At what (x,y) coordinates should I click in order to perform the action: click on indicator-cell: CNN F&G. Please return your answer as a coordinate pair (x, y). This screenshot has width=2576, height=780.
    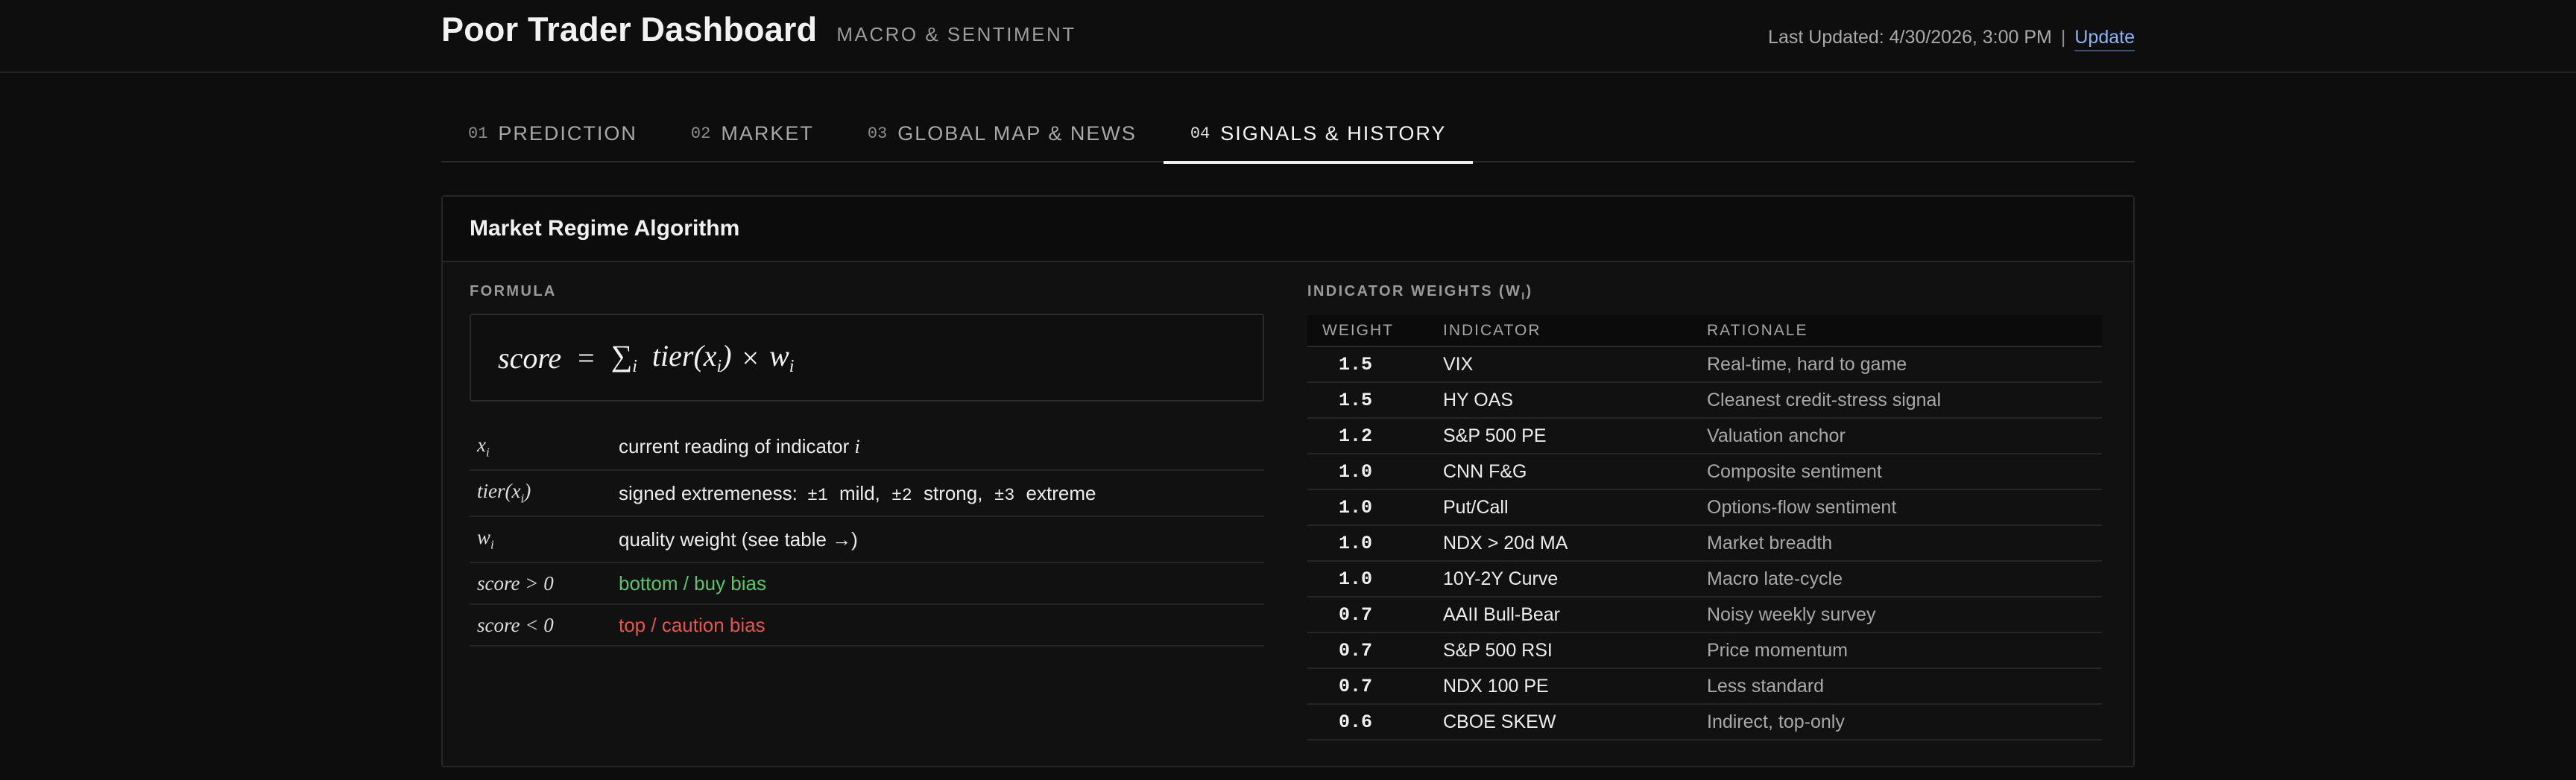
    Looking at the image, I should click on (1575, 472).